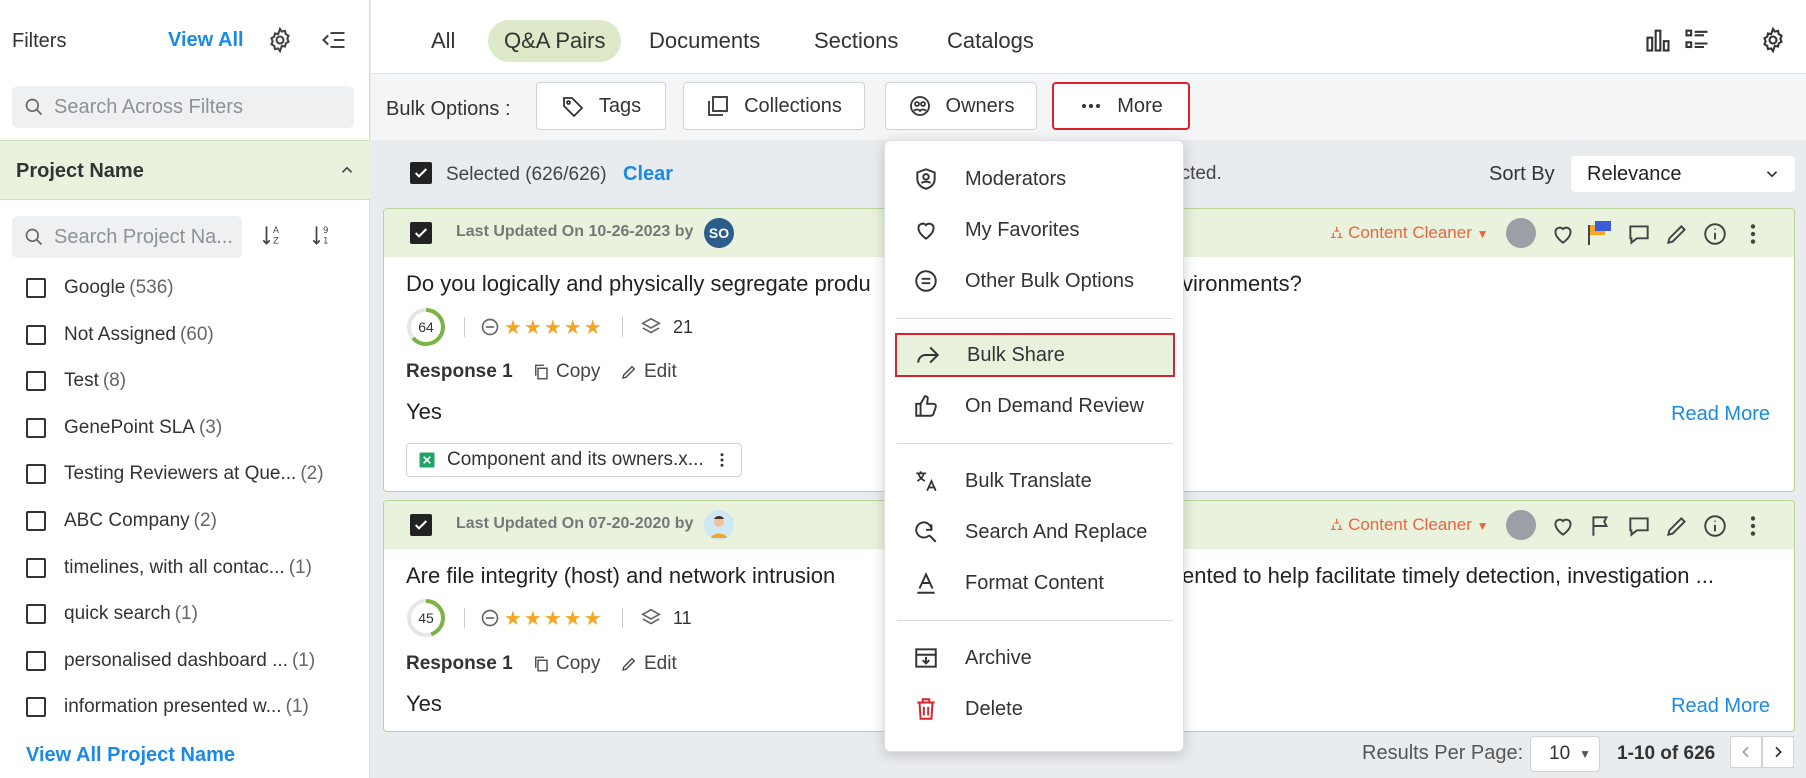  I want to click on flag-icon, so click(1601, 526).